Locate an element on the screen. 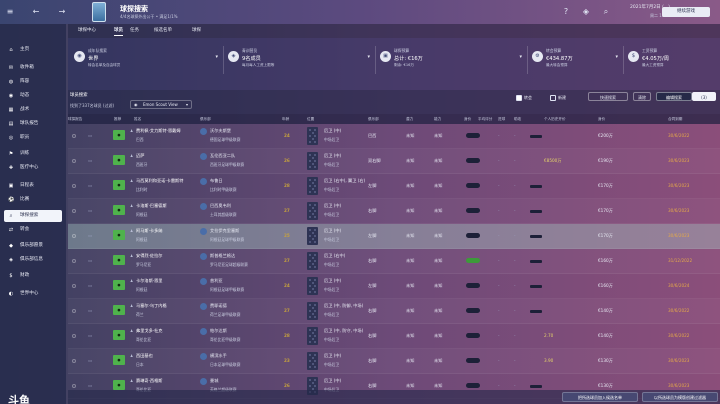  tab-3: 候选名单 is located at coordinates (163, 31).